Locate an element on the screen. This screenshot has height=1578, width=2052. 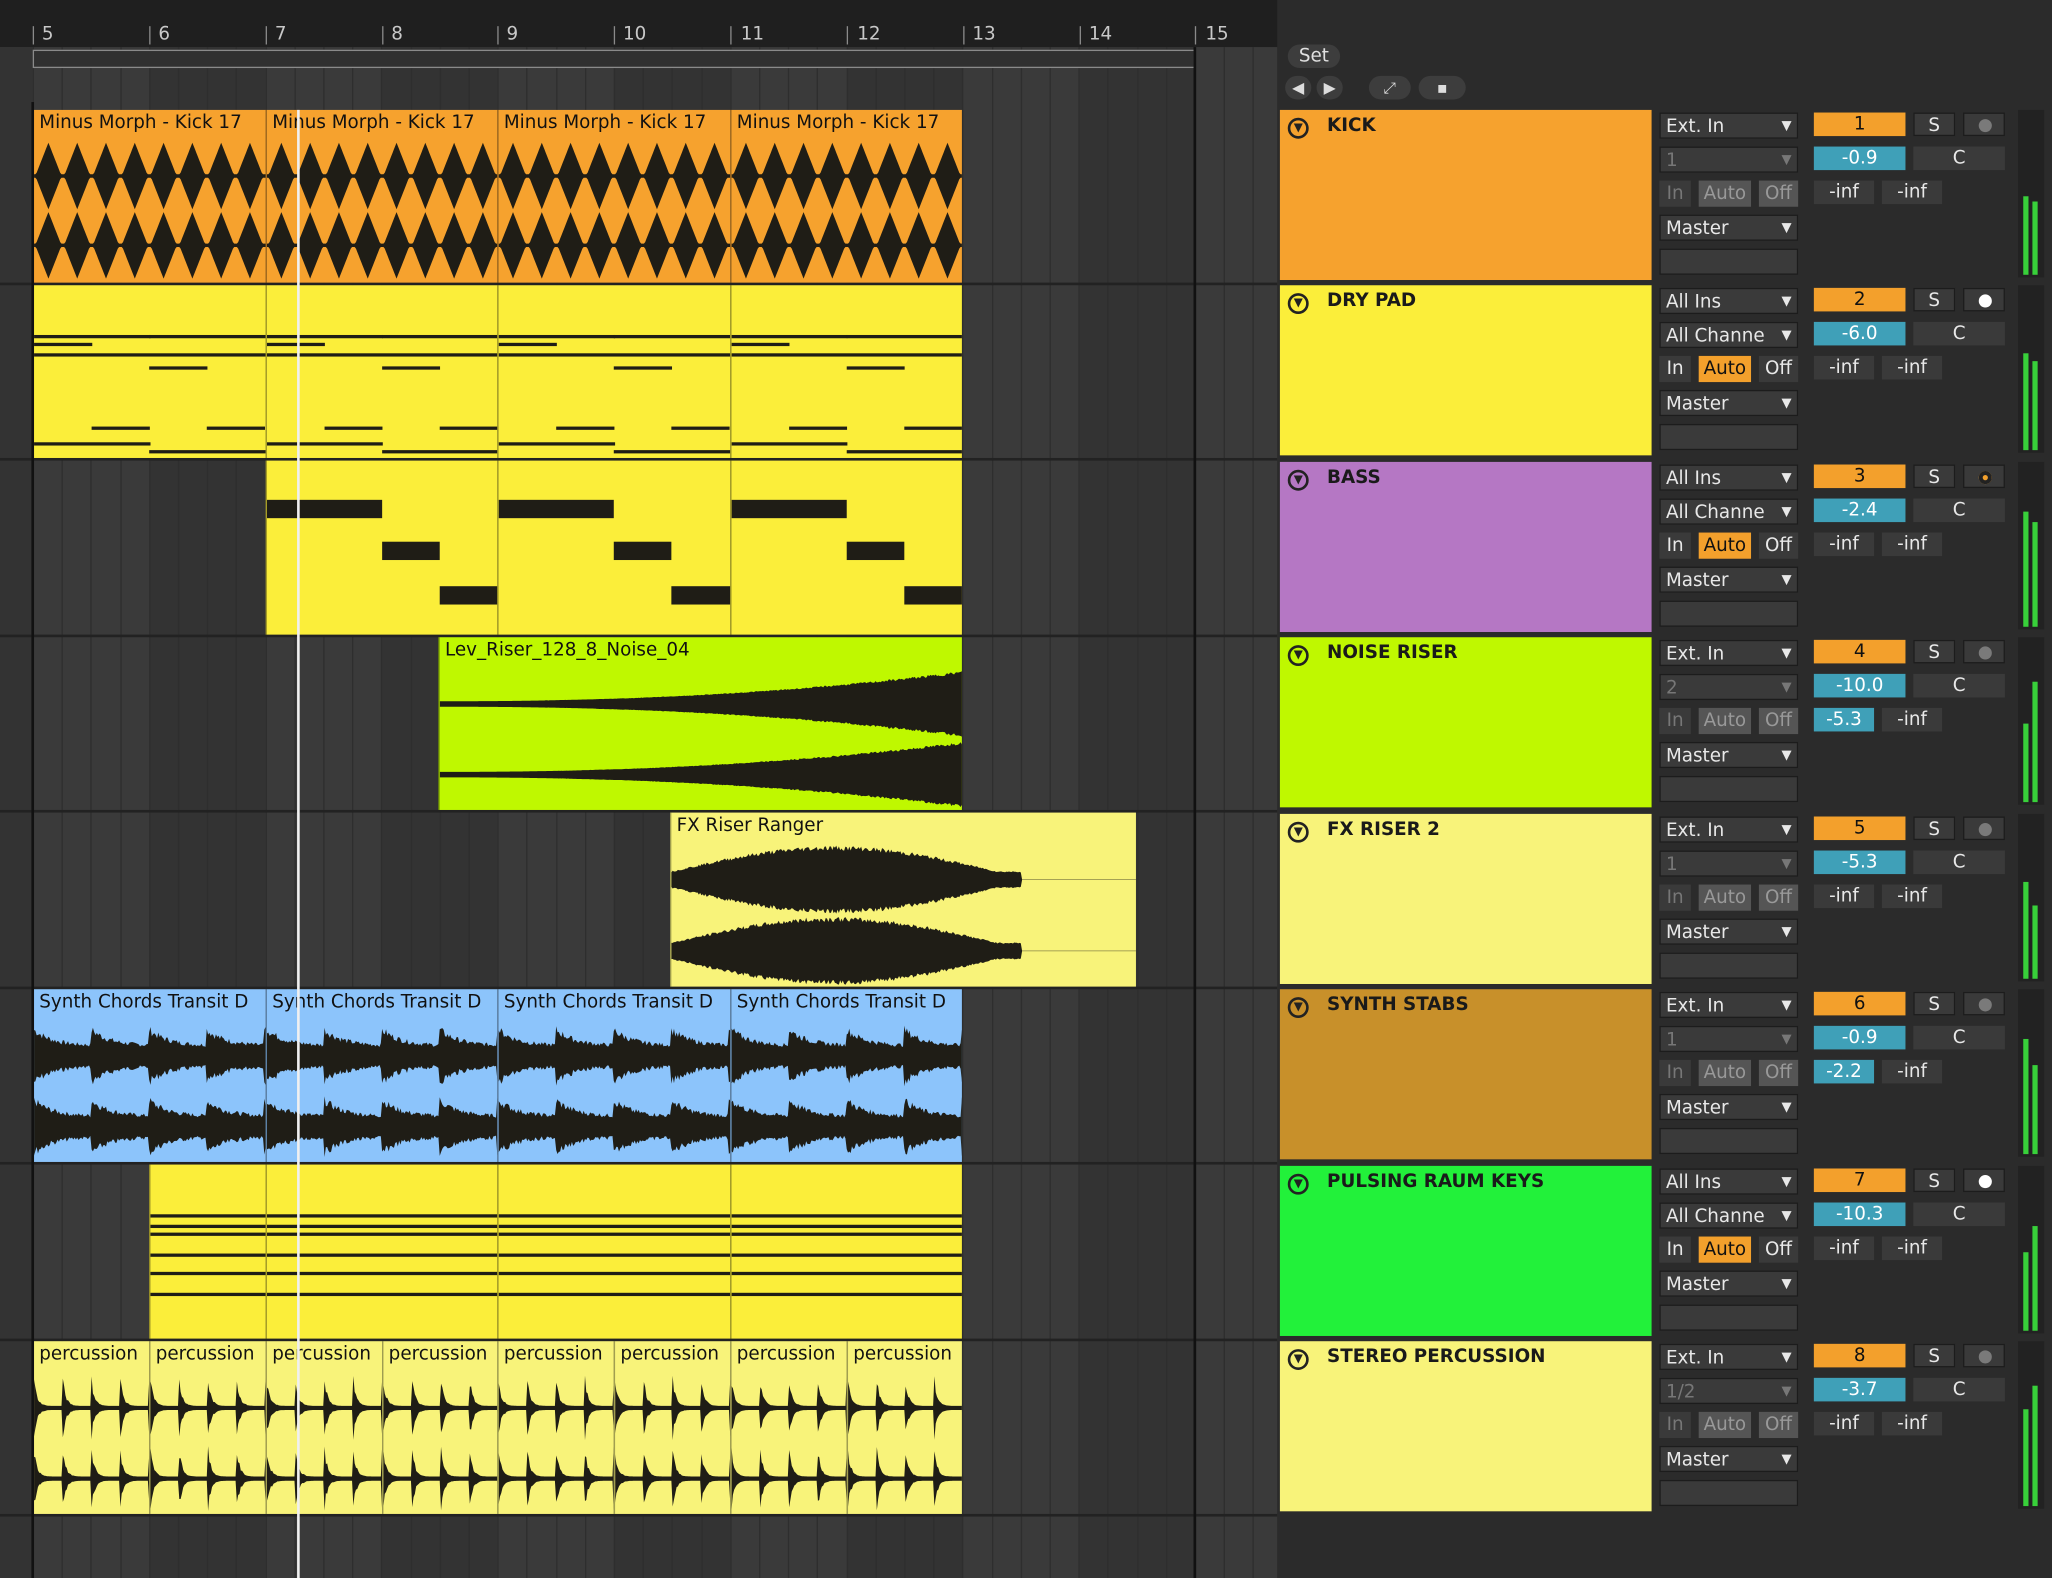
track-name-area: ▼ KICK is located at coordinates (1465, 195).